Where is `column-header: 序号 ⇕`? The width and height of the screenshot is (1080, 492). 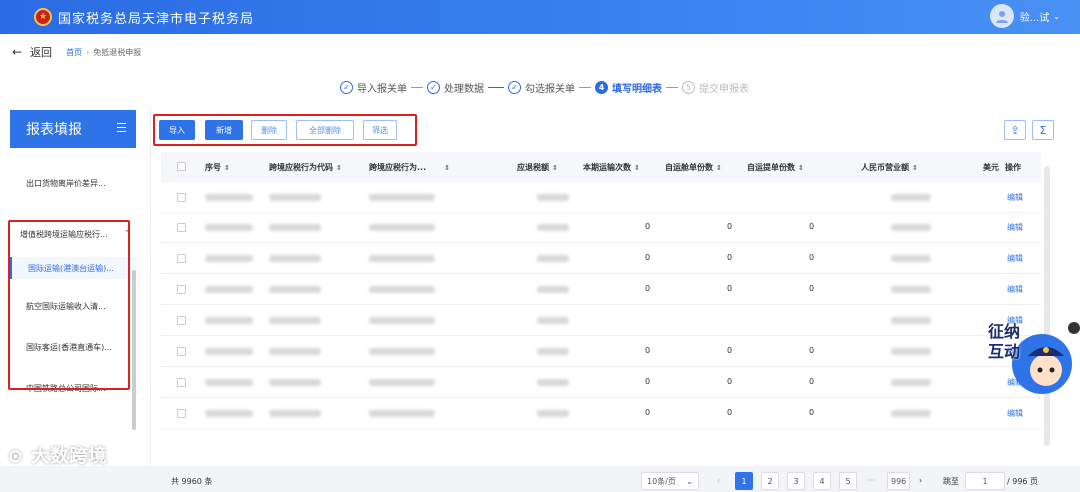
column-header: 序号 ⇕ is located at coordinates (217, 167).